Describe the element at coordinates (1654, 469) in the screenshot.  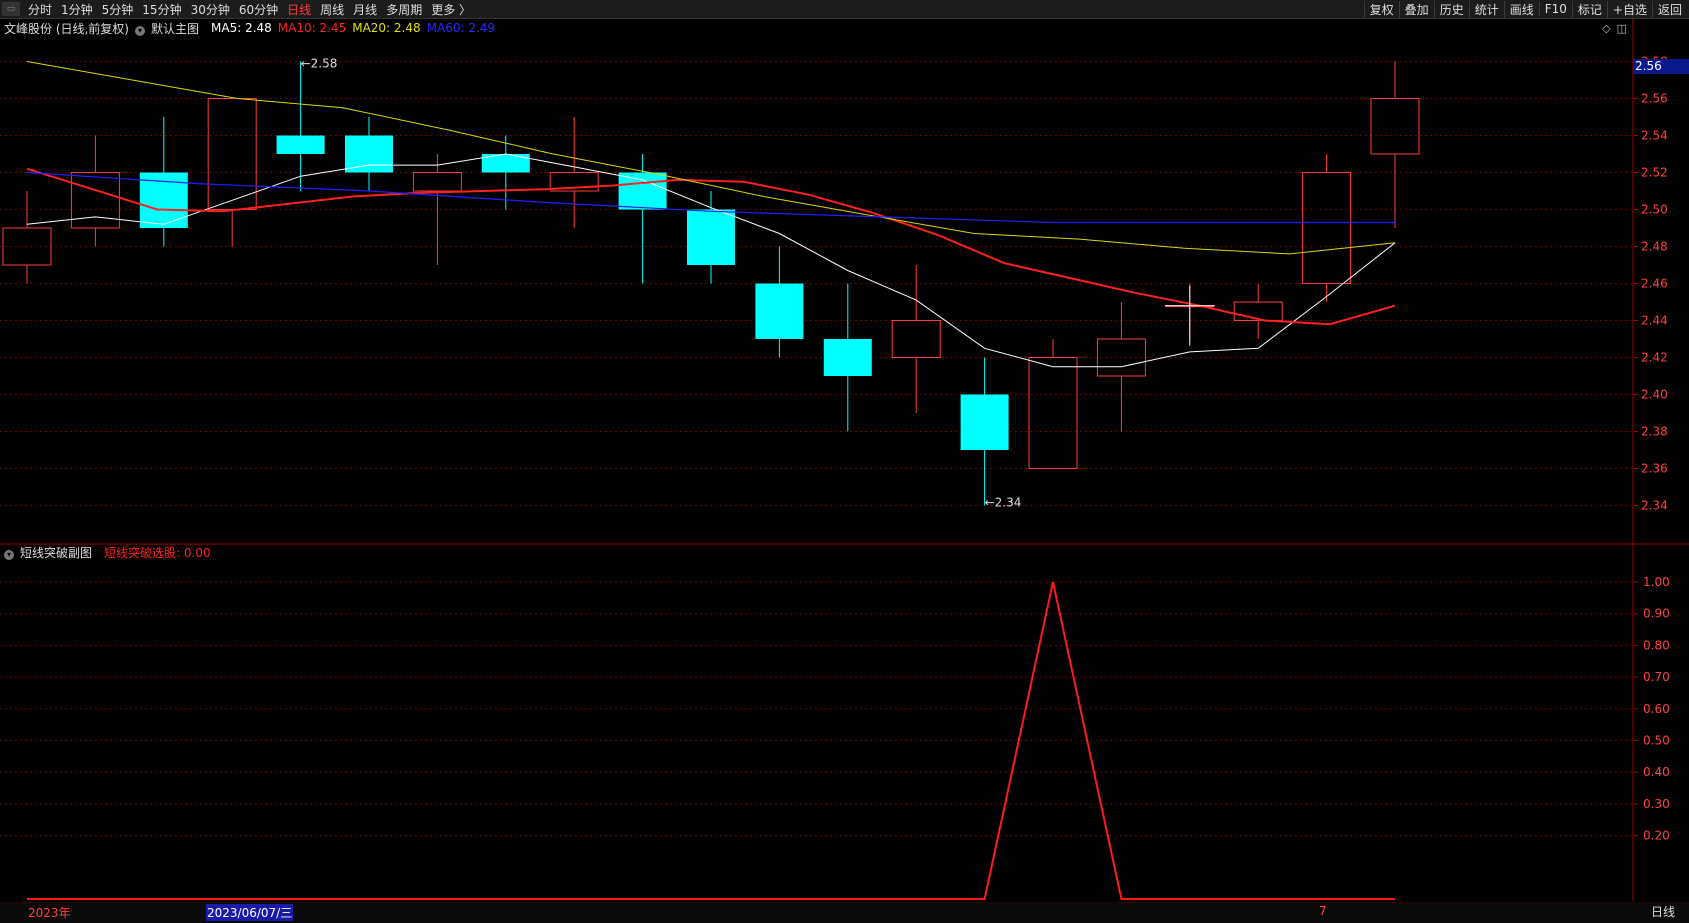
I see `y-tick-label: 2.36` at that location.